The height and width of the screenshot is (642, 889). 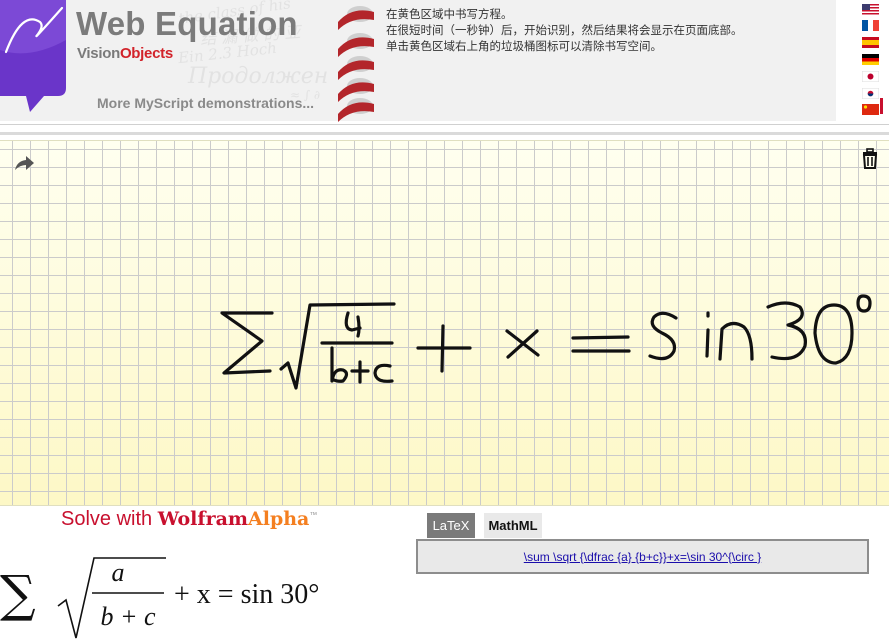 What do you see at coordinates (833, 334) in the screenshot?
I see `ink-zero` at bounding box center [833, 334].